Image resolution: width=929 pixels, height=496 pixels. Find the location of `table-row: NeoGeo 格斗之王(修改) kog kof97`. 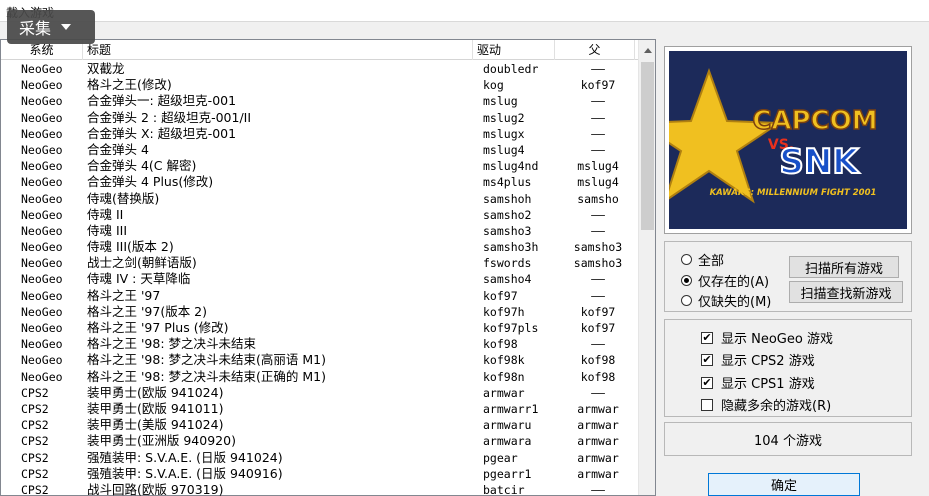

table-row: NeoGeo 格斗之王(修改) kog kof97 is located at coordinates (319, 85).